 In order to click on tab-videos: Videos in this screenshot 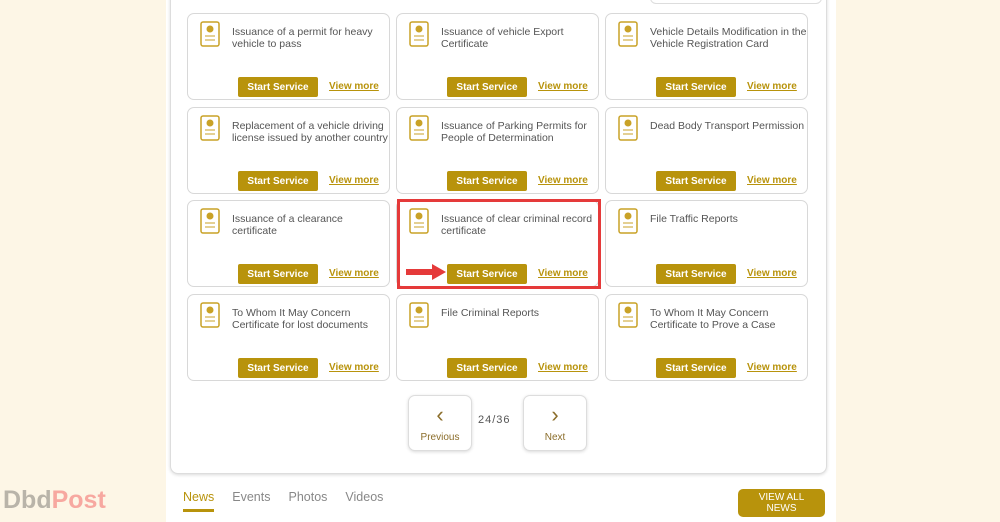, I will do `click(364, 501)`.